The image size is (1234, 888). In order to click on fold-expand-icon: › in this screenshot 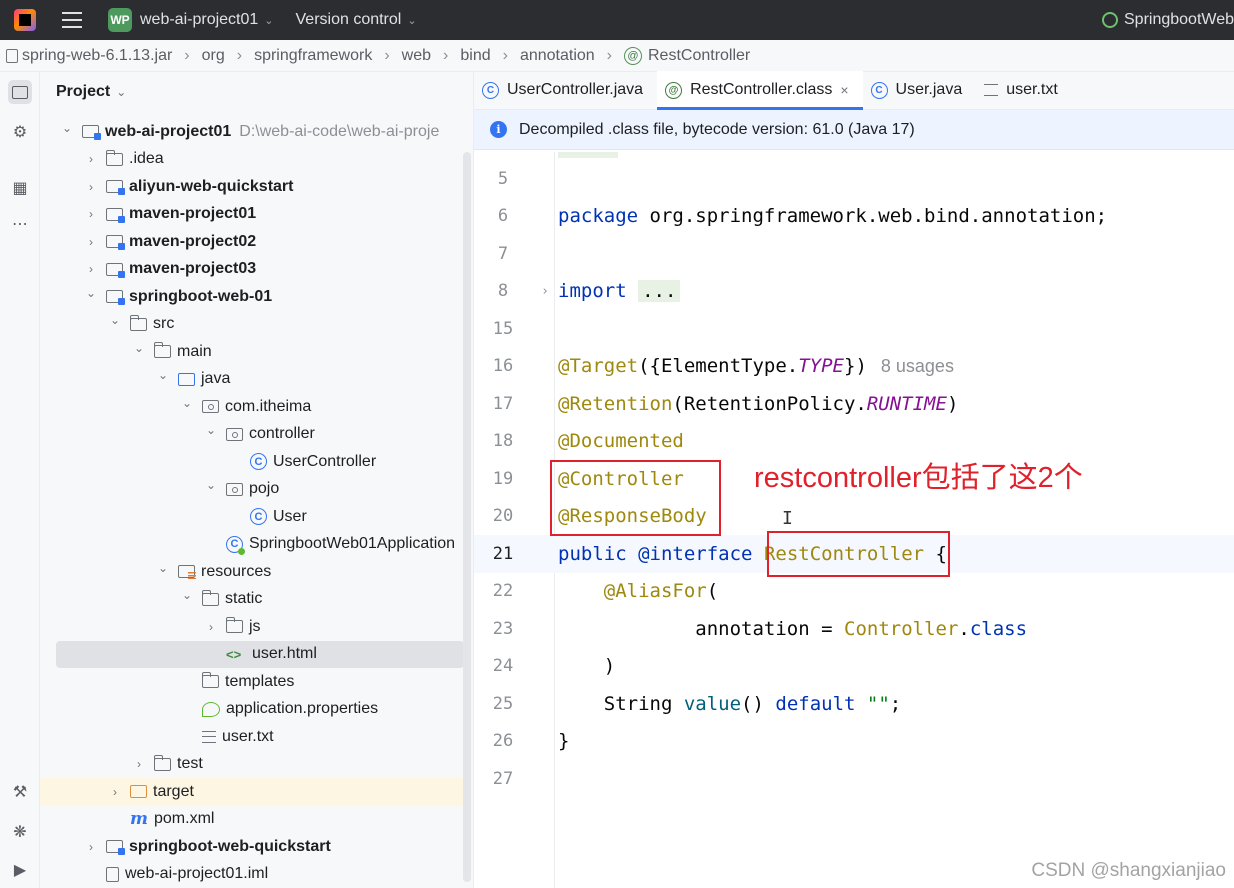, I will do `click(545, 291)`.